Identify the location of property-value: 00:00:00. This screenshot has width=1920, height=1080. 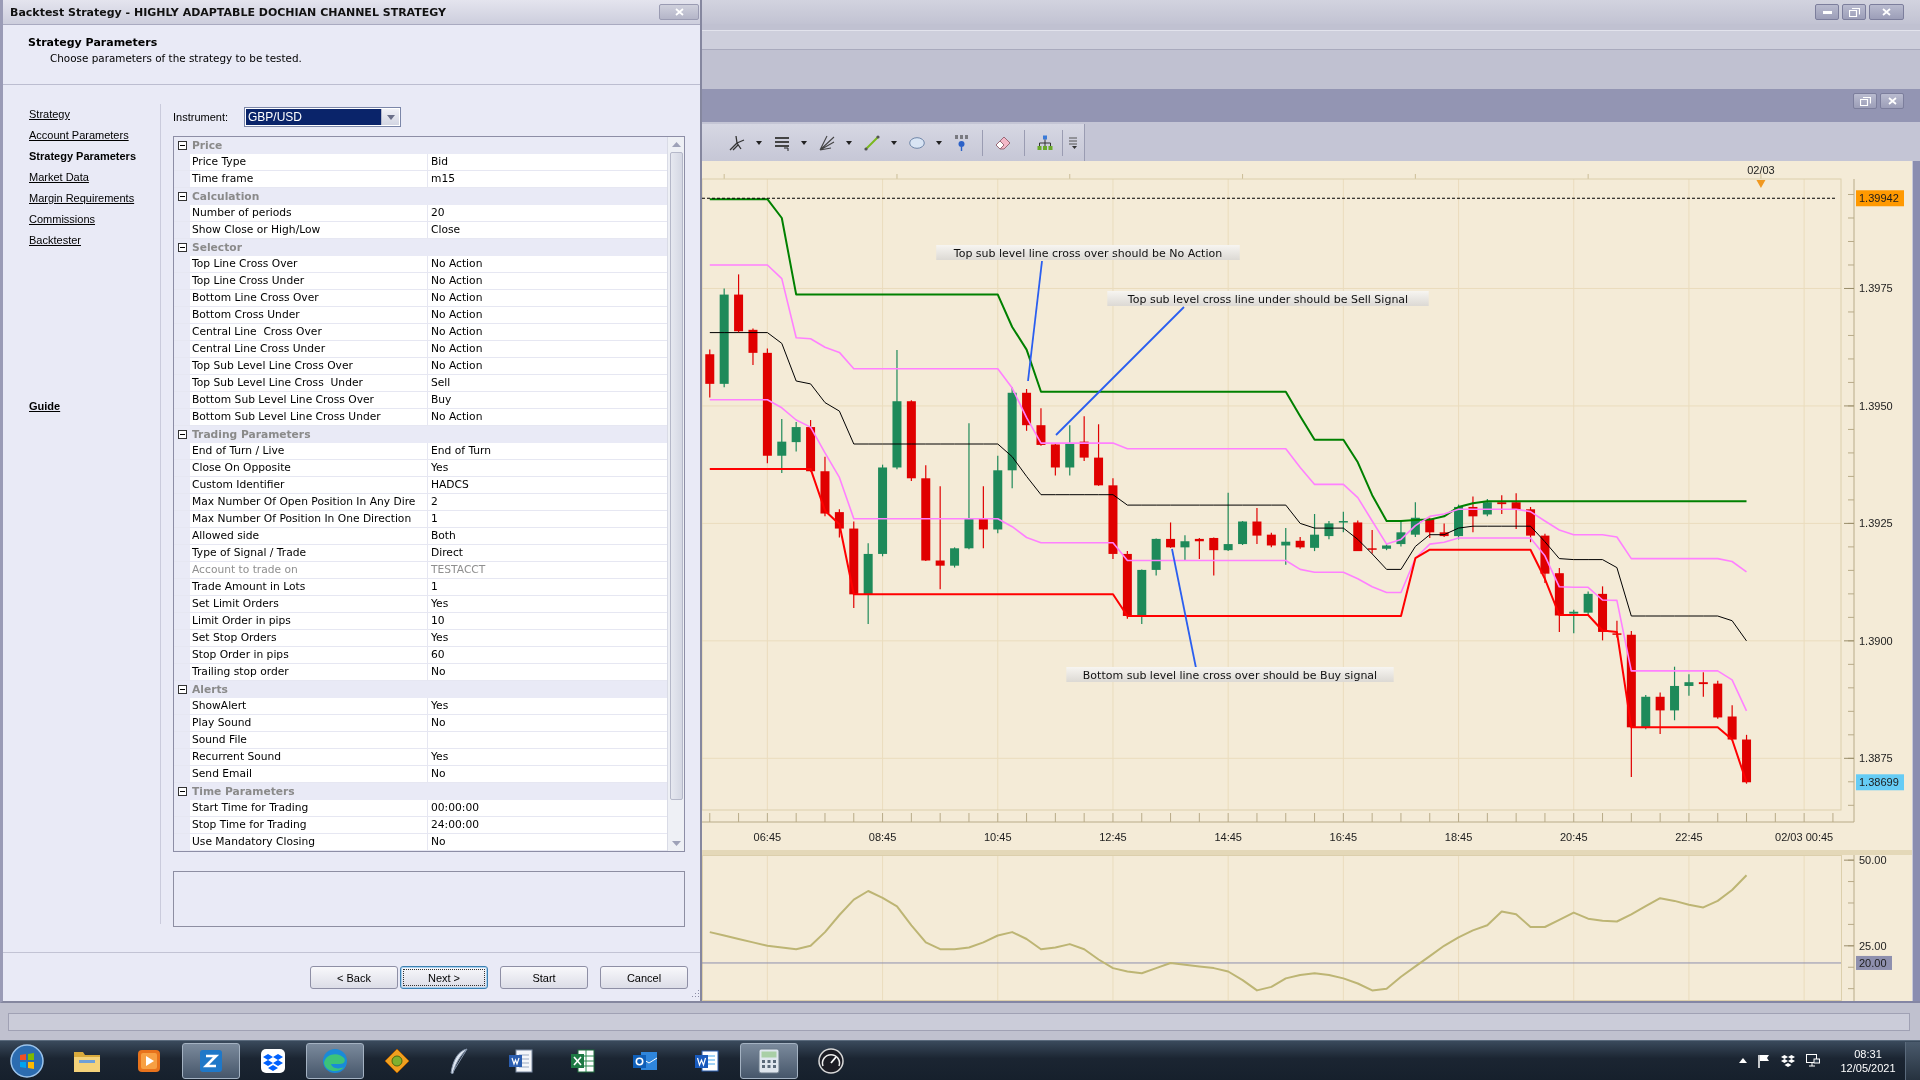
(455, 807).